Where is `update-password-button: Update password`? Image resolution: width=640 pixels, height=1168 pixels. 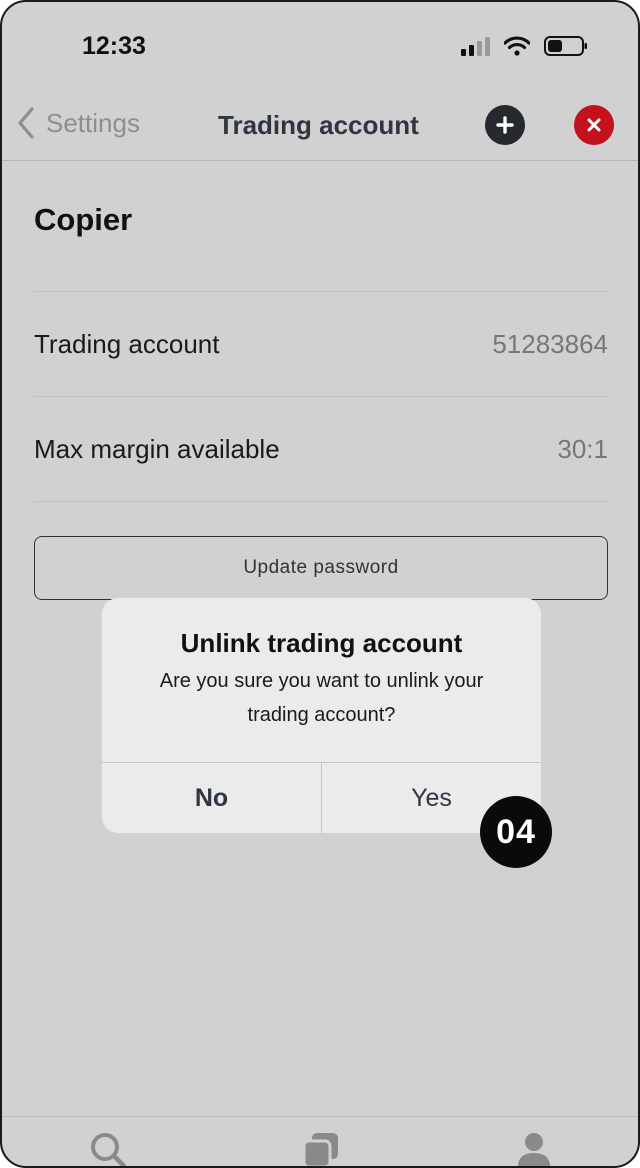
update-password-button: Update password is located at coordinates (321, 568).